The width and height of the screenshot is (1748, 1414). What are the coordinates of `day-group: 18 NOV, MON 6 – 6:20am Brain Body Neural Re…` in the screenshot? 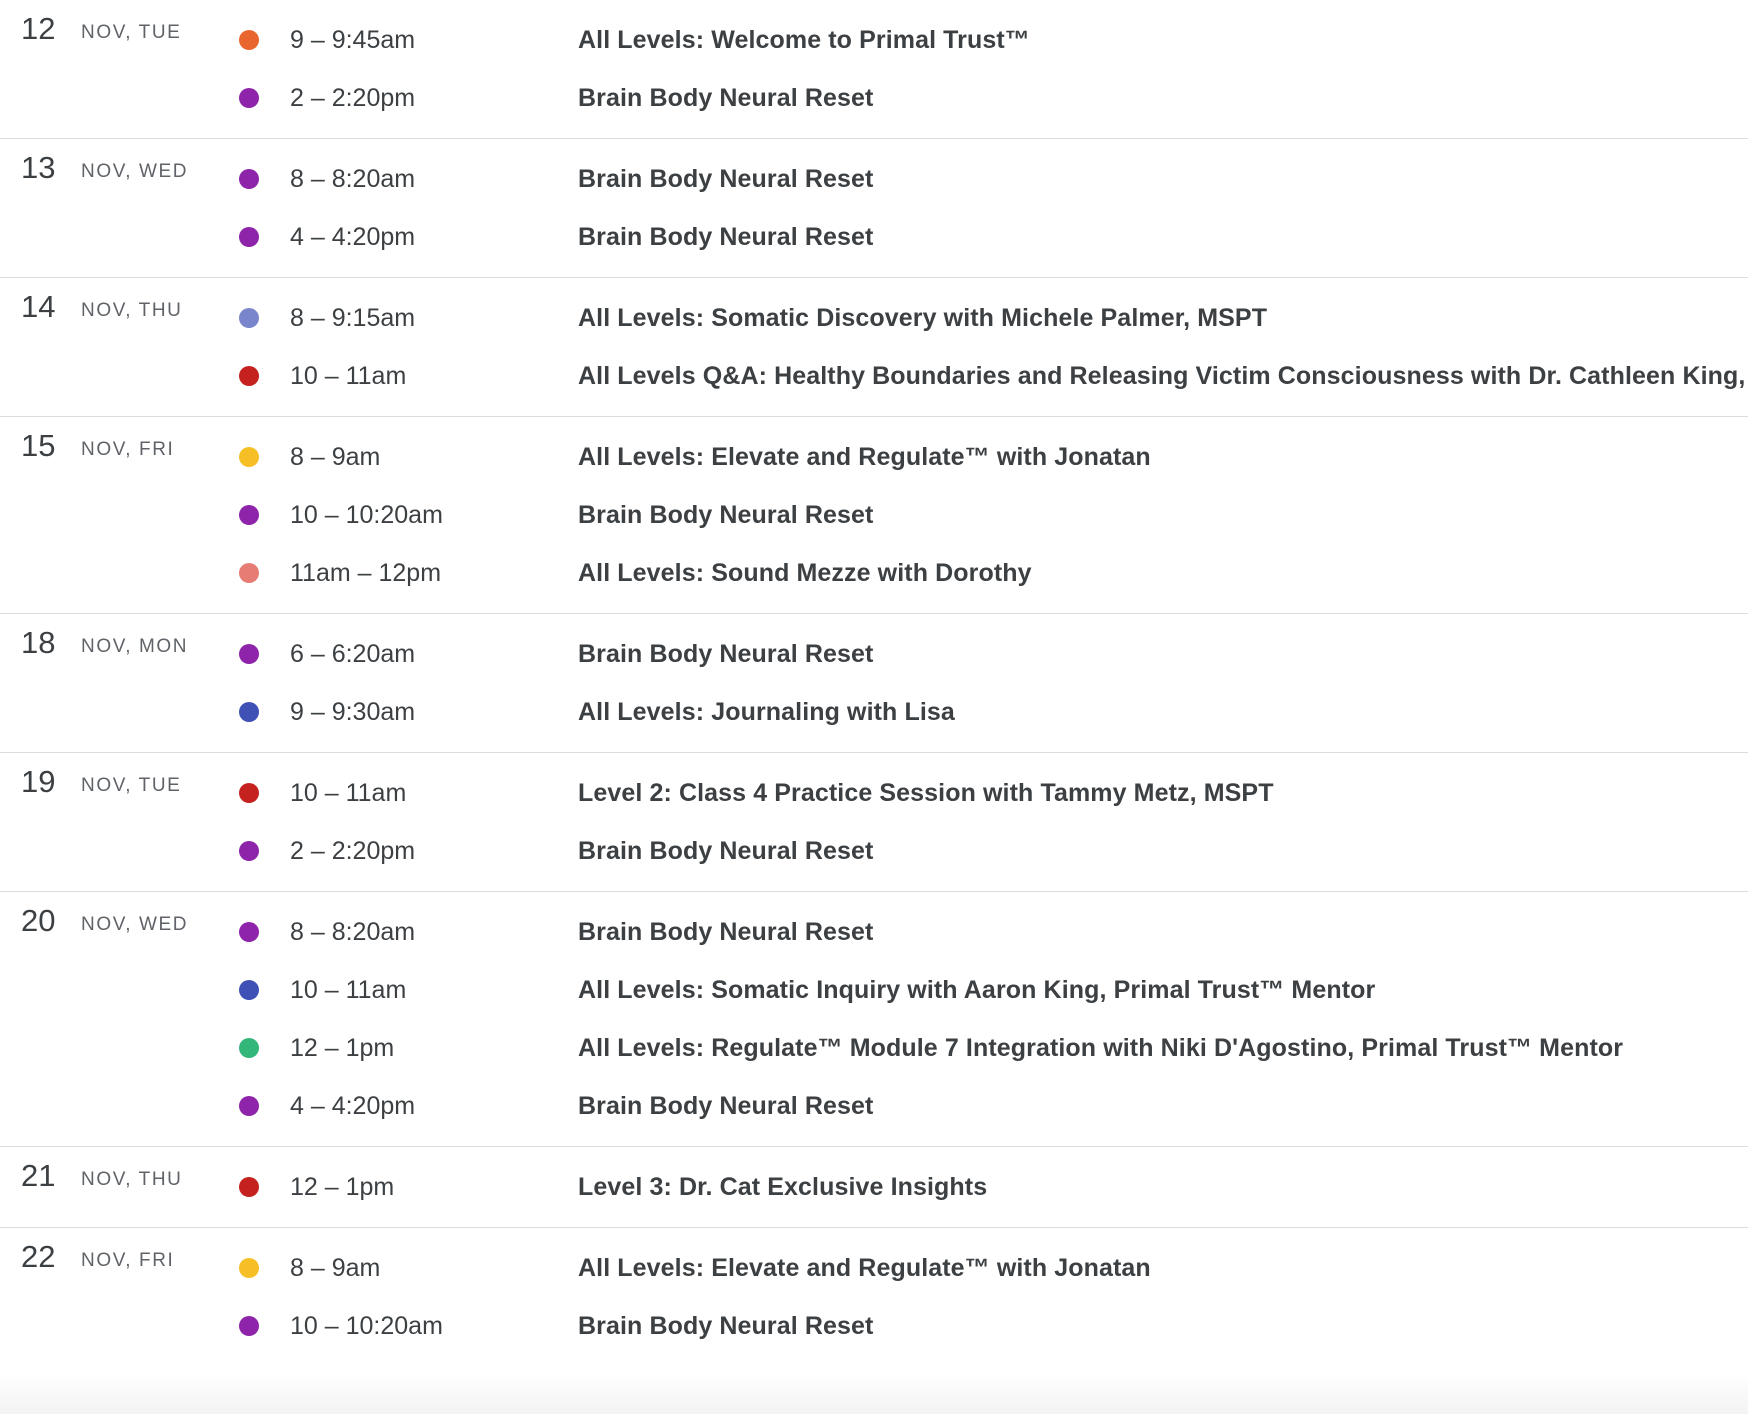 It's located at (874, 683).